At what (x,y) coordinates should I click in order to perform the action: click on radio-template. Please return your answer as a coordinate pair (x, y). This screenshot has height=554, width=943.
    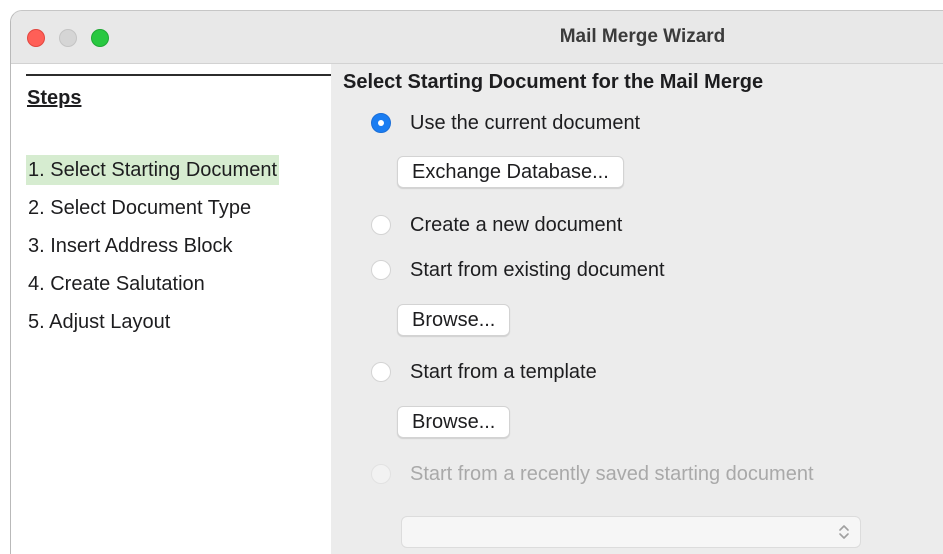
    Looking at the image, I should click on (381, 372).